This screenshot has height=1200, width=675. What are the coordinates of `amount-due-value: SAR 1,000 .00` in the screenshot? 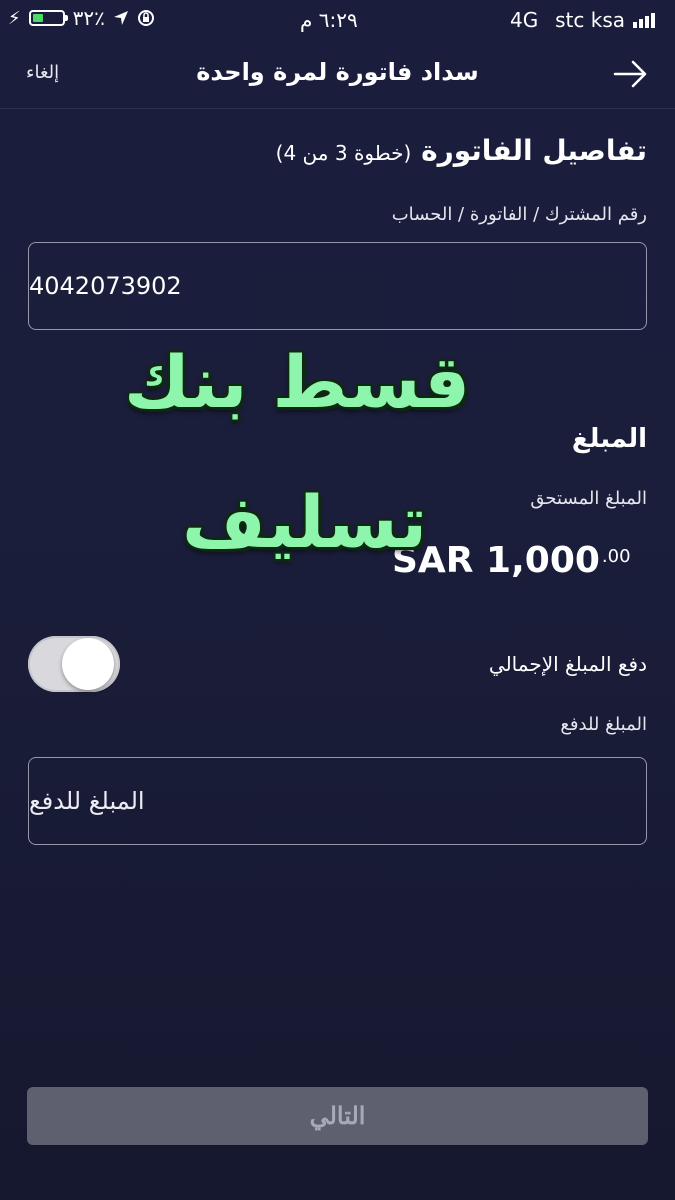 It's located at (511, 560).